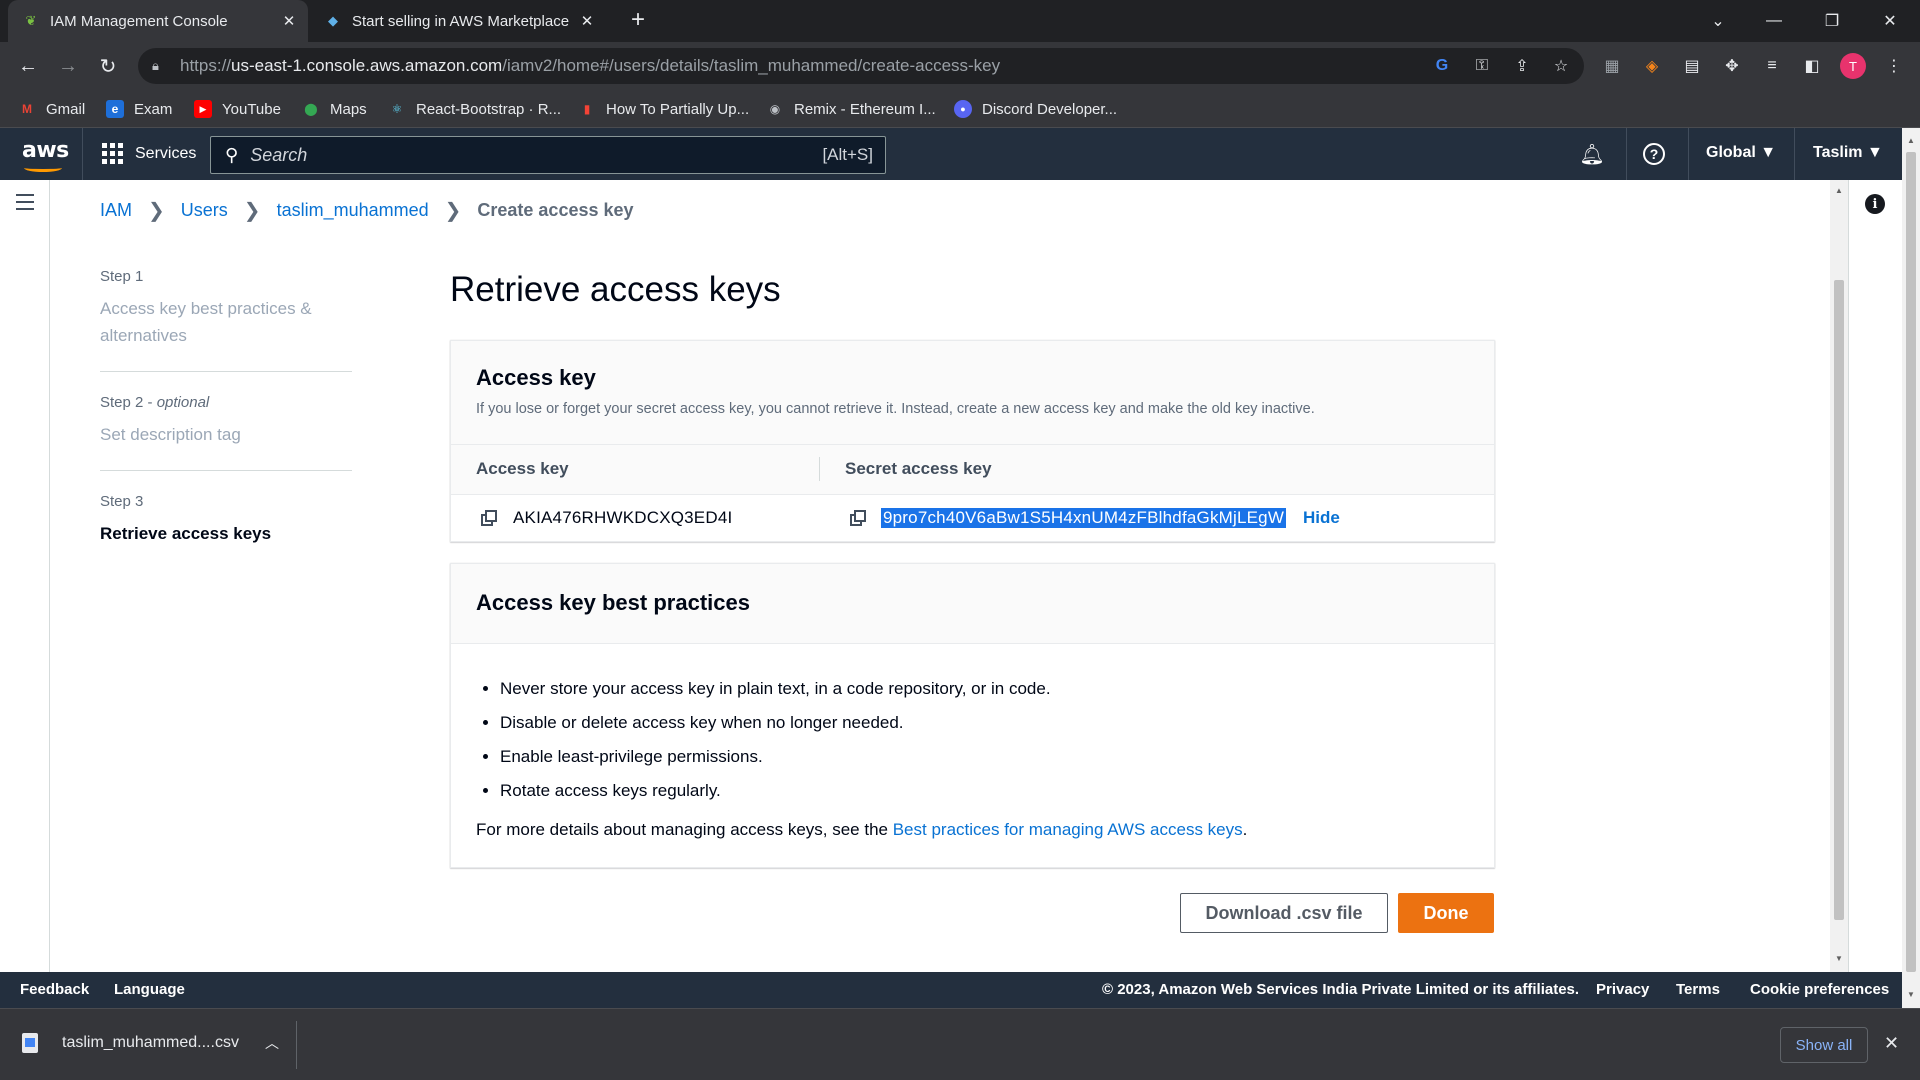 This screenshot has width=1920, height=1080. I want to click on copy-secret-key-icon, so click(859, 519).